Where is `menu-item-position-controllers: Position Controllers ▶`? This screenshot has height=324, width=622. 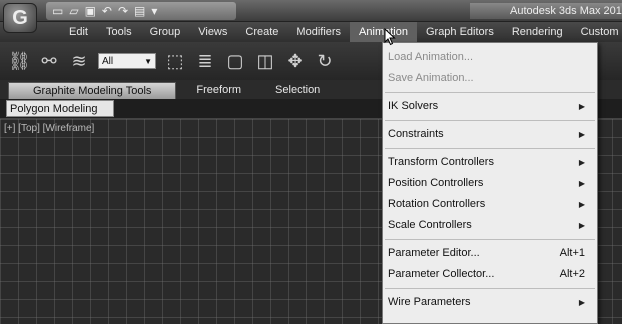 menu-item-position-controllers: Position Controllers ▶ is located at coordinates (490, 183).